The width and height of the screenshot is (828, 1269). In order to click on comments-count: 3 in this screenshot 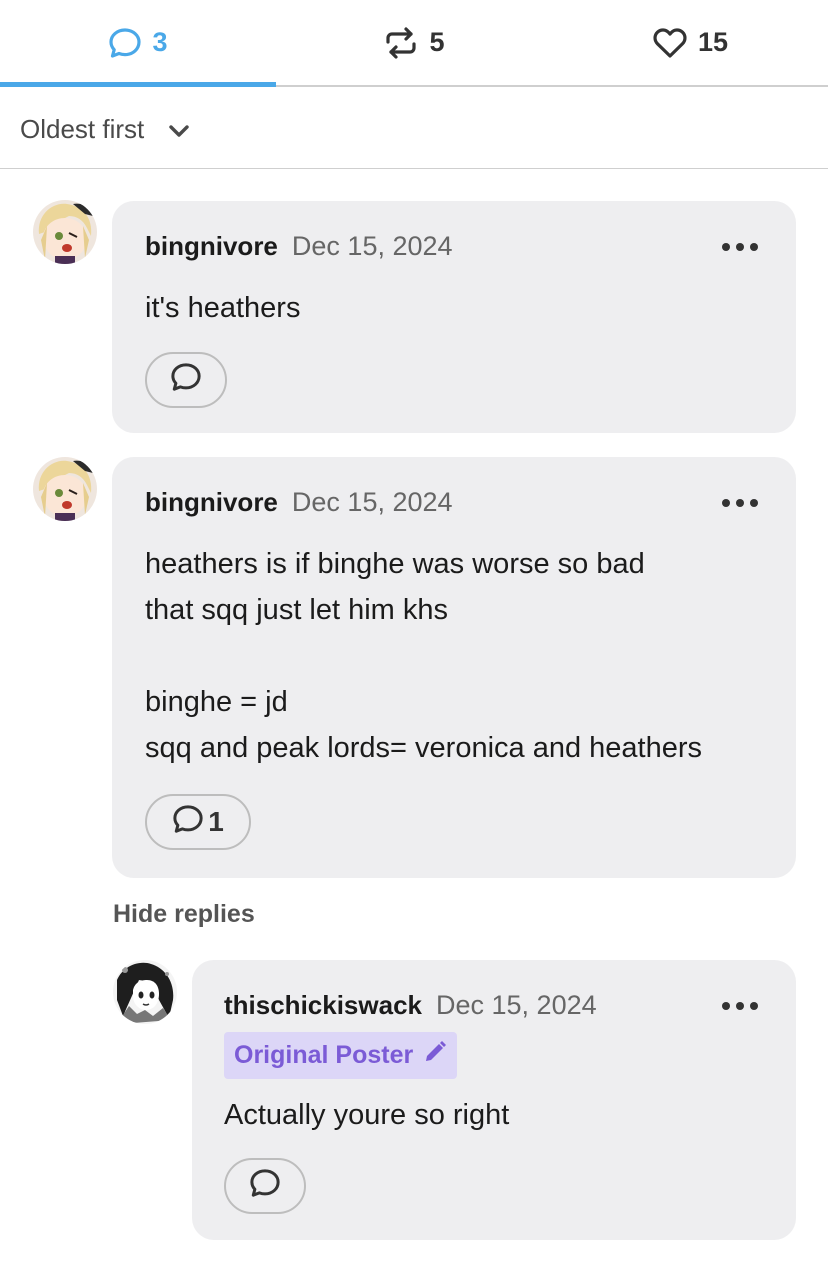, I will do `click(160, 42)`.